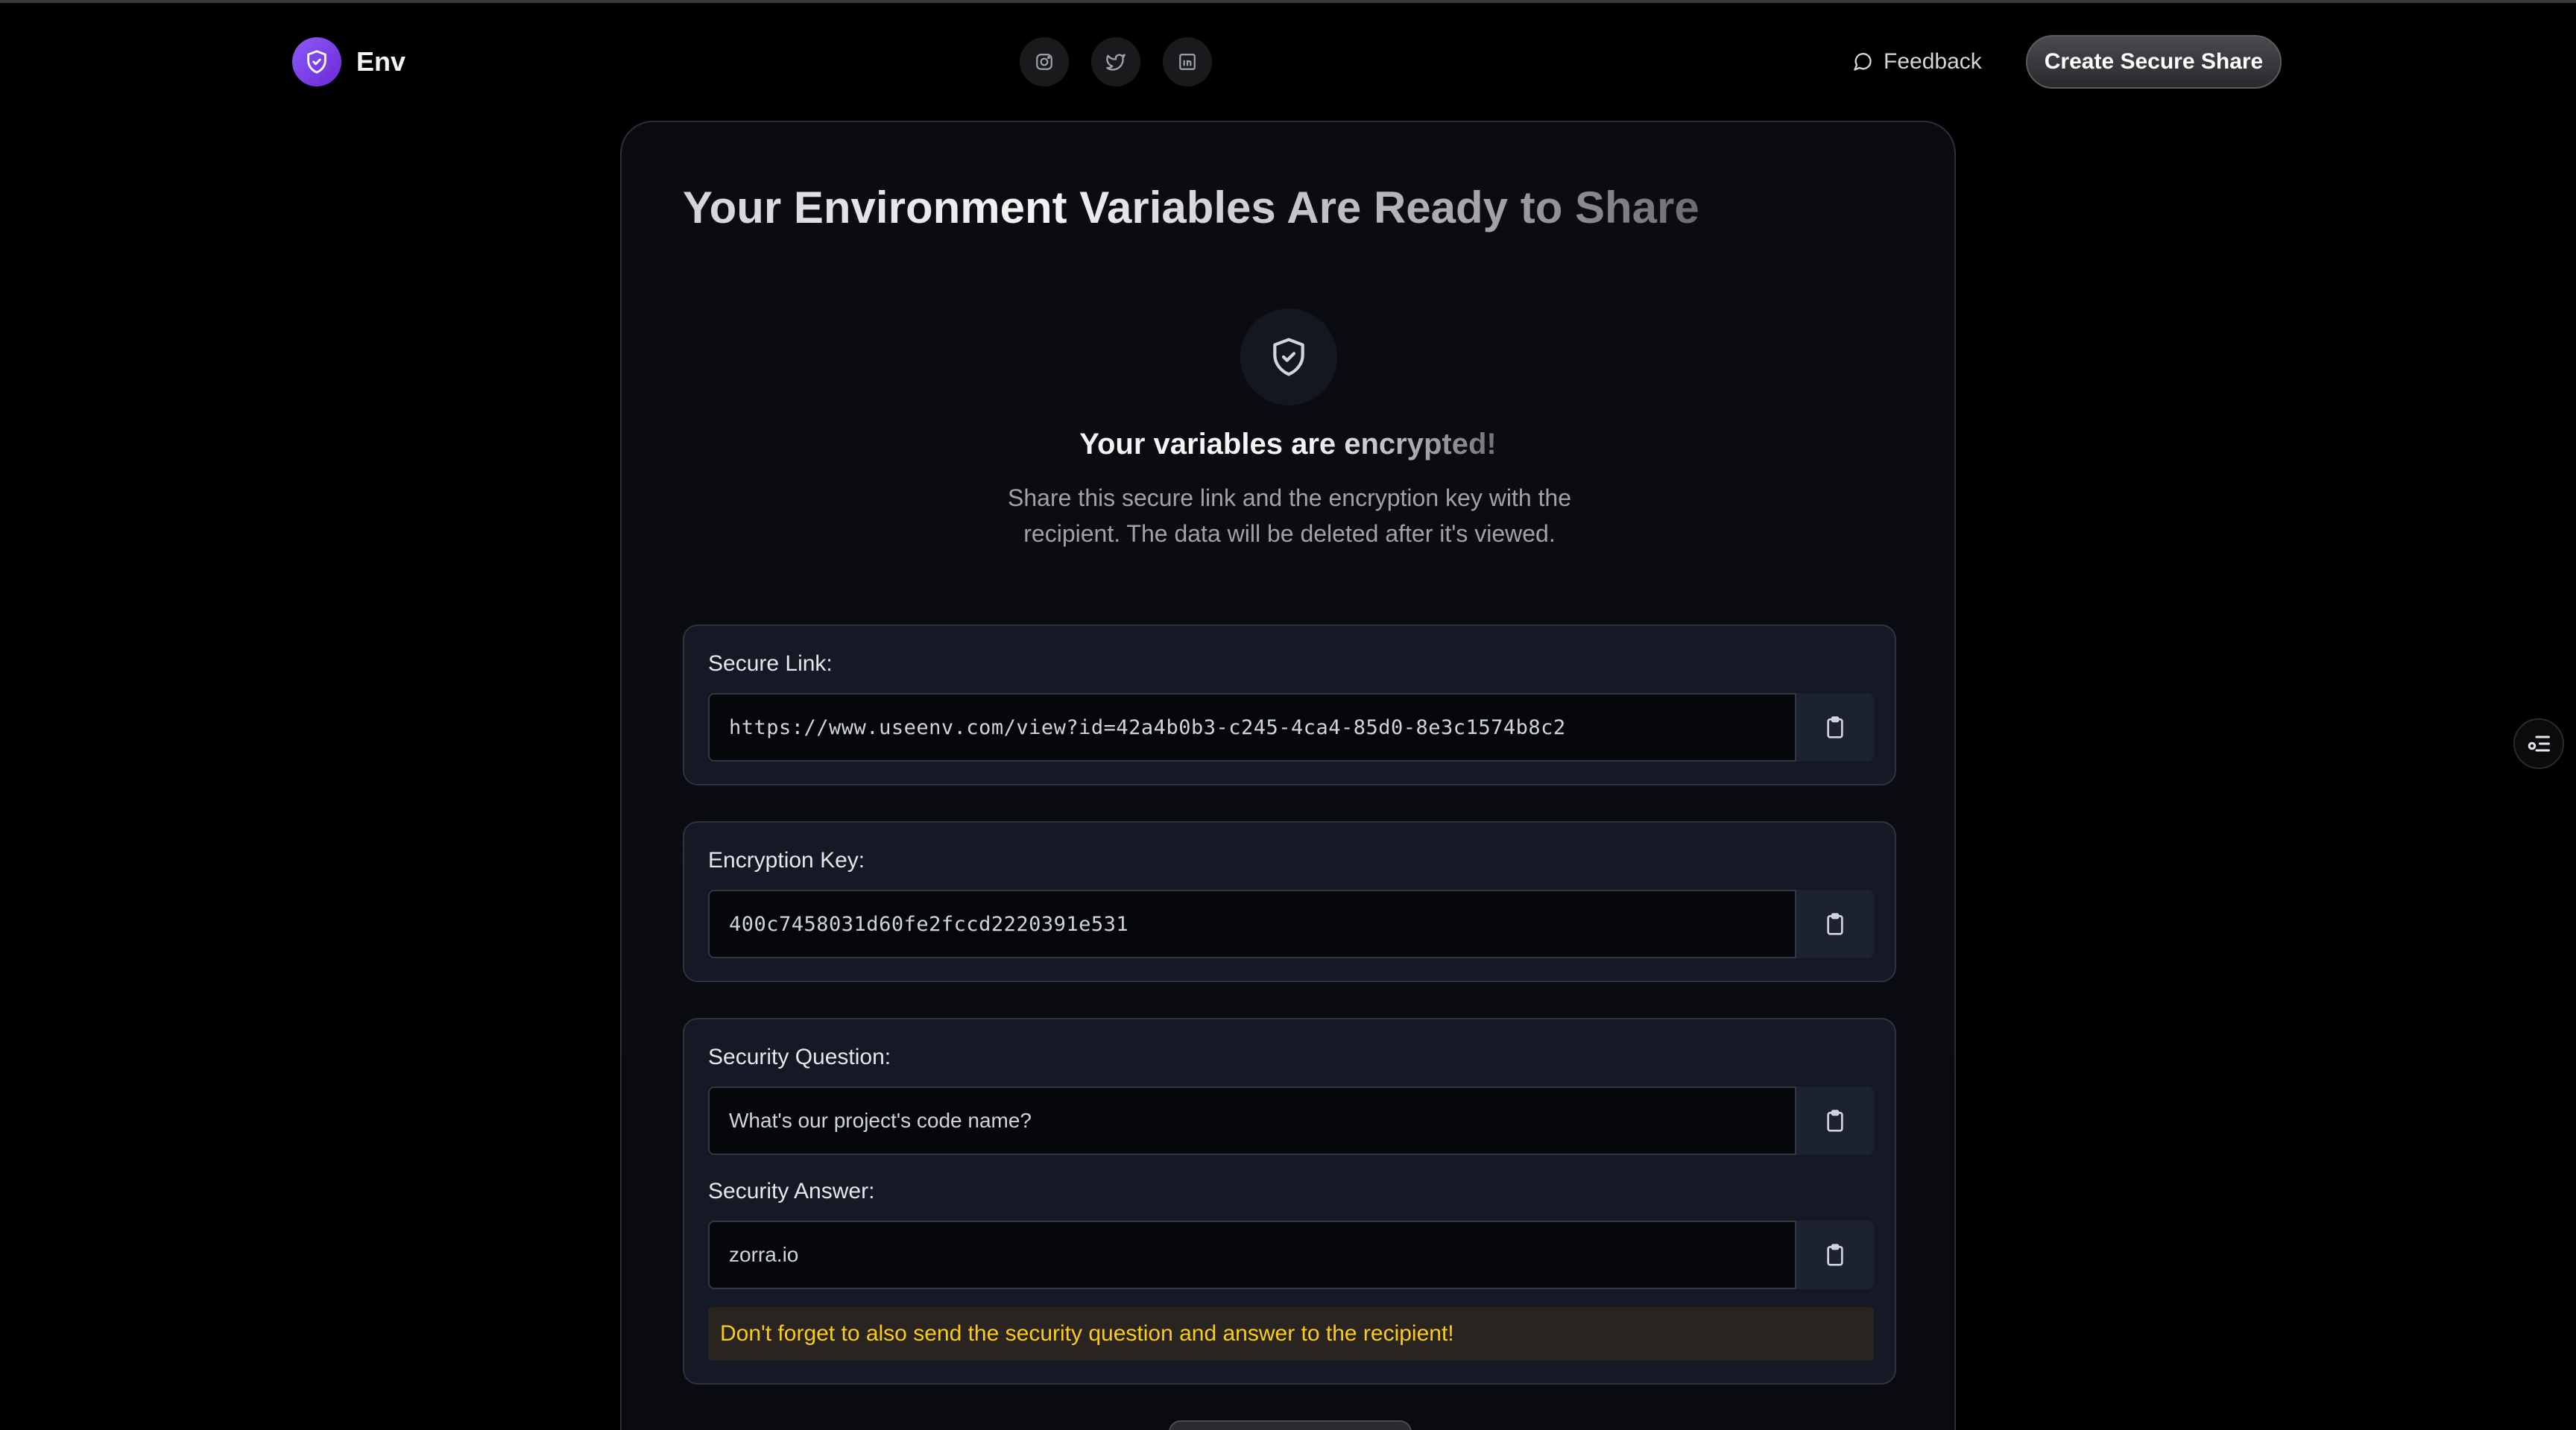 The height and width of the screenshot is (1430, 2576). I want to click on create-secure-share-button: Create Secure Share, so click(2154, 62).